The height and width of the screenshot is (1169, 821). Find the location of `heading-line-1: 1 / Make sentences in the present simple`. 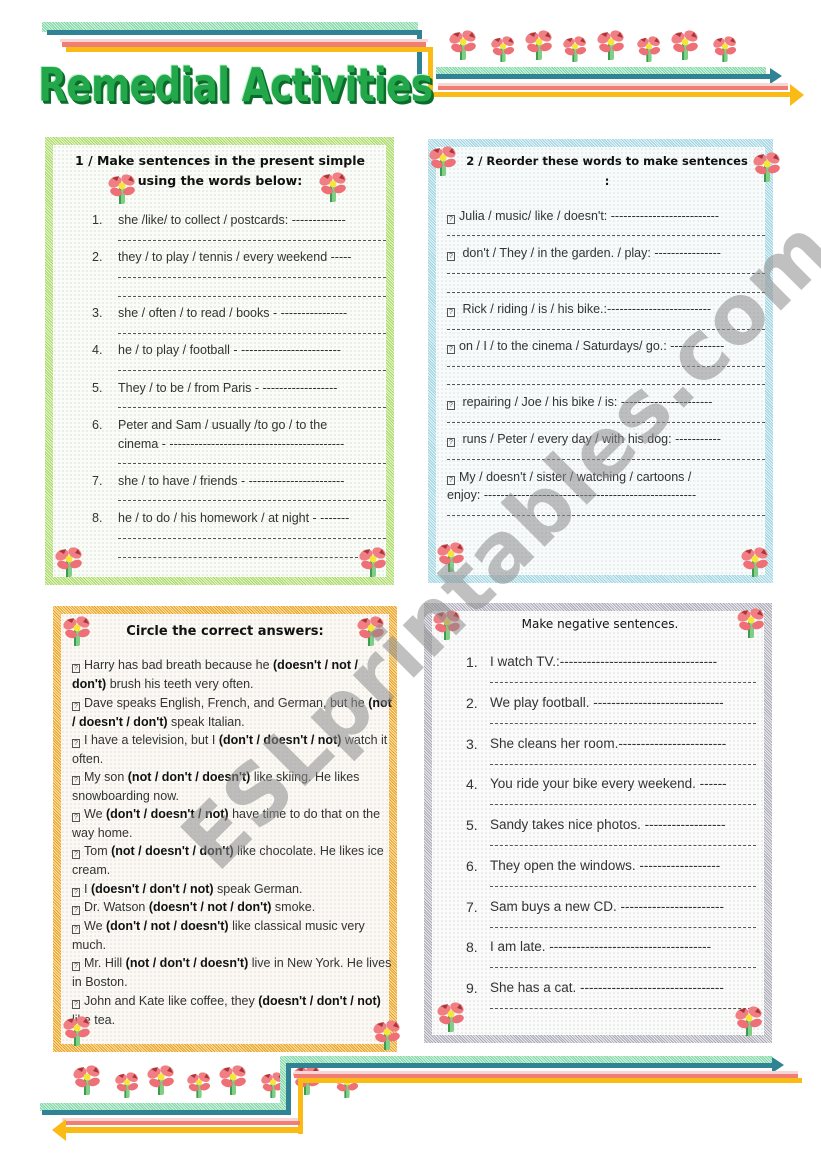

heading-line-1: 1 / Make sentences in the present simple is located at coordinates (220, 160).